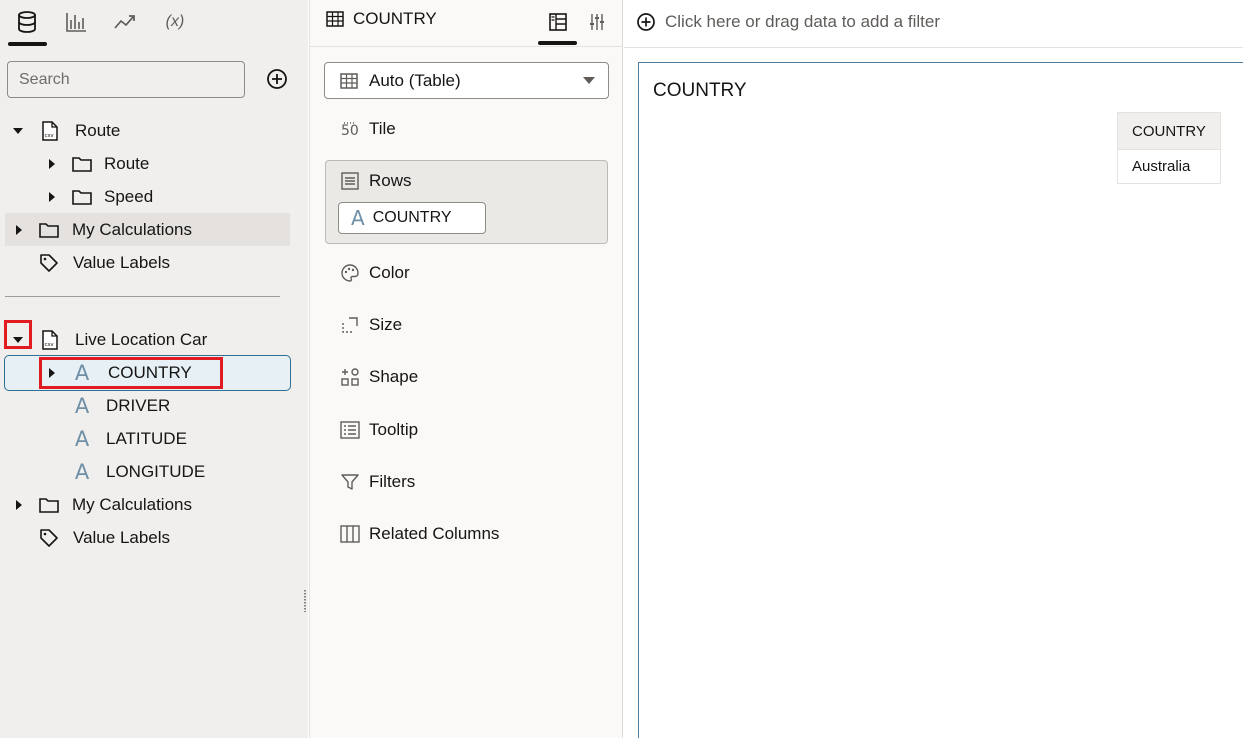 The height and width of the screenshot is (738, 1243). I want to click on tree-label: DRIVER, so click(138, 405).